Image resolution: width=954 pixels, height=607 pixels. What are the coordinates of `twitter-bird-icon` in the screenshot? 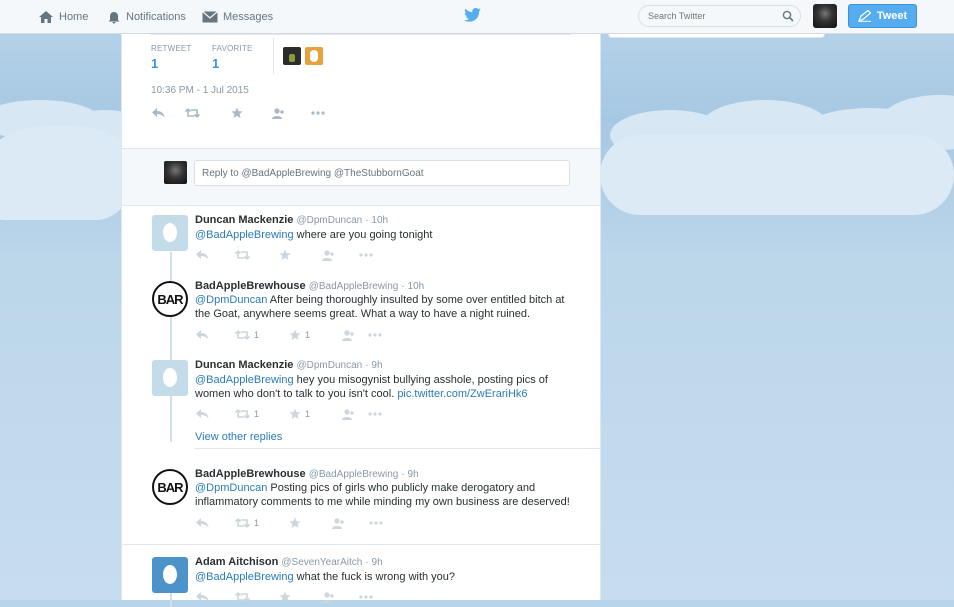 It's located at (472, 15).